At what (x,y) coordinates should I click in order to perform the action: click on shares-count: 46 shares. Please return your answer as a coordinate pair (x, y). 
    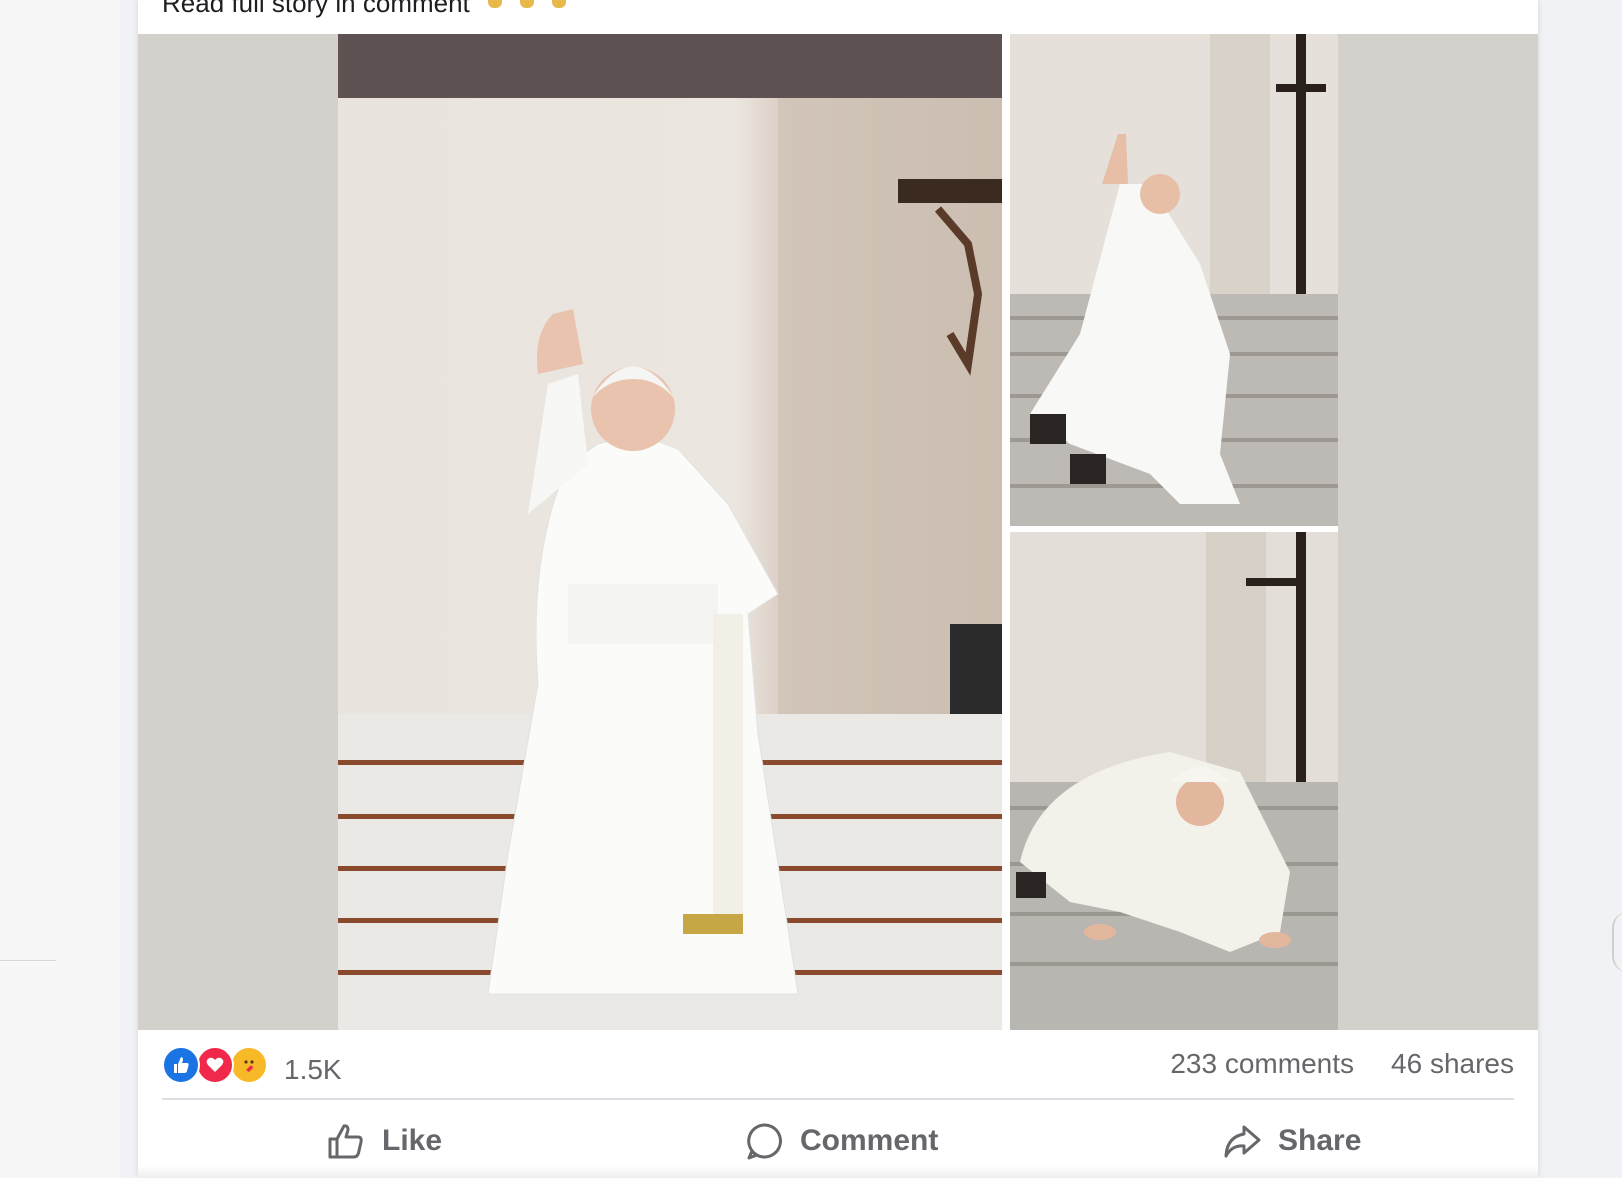
    Looking at the image, I should click on (1452, 1064).